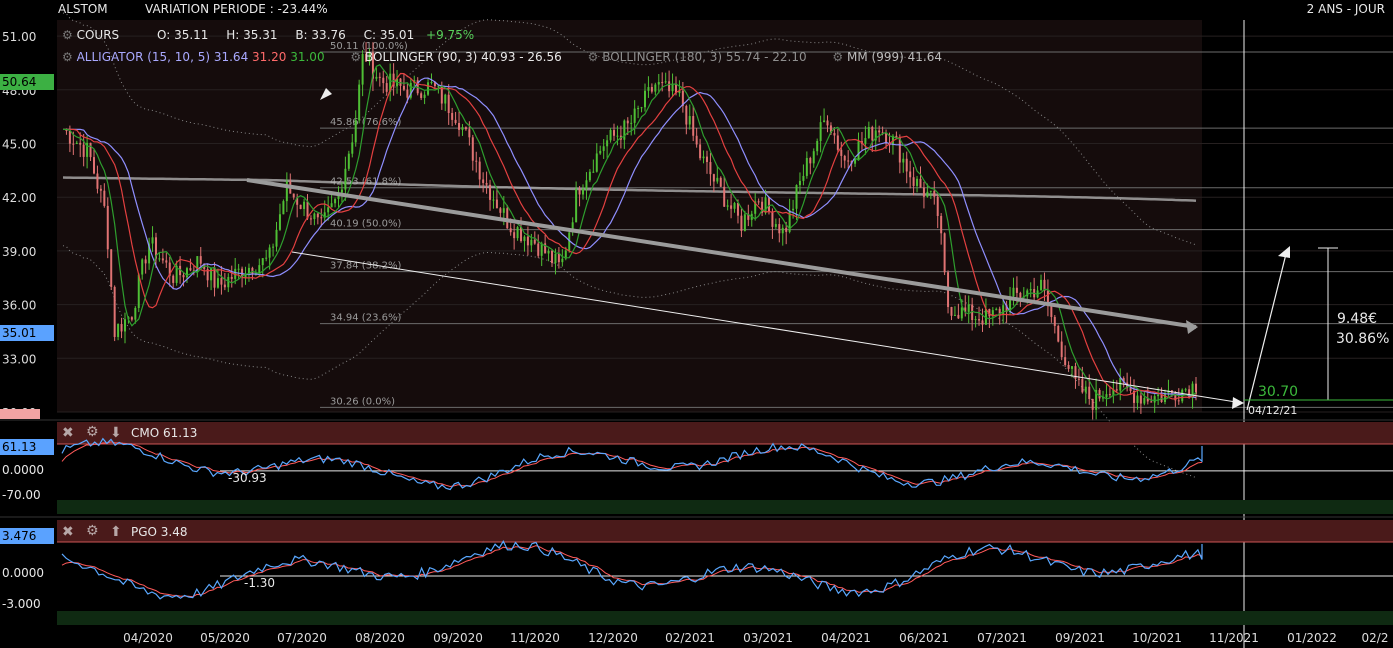  I want to click on diff-pct-label: 30.86%, so click(1363, 339).